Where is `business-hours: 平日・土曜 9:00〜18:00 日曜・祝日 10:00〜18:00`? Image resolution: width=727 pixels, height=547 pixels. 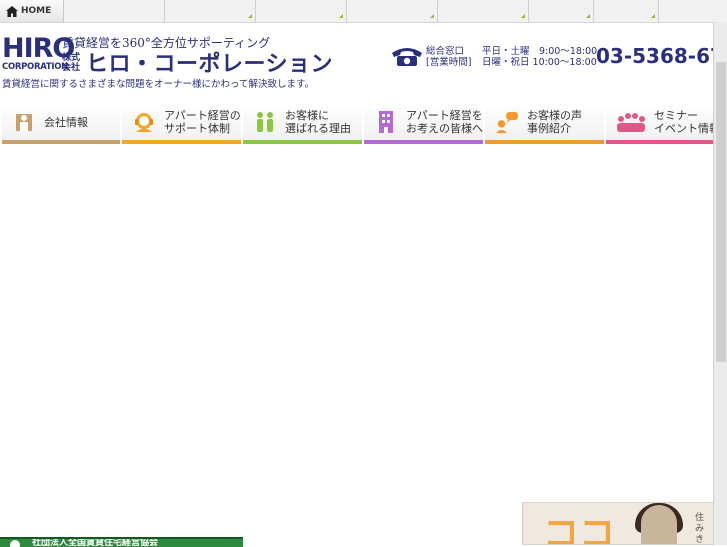
business-hours: 平日・土曜 9:00〜18:00 日曜・祝日 10:00〜18:00 is located at coordinates (539, 57).